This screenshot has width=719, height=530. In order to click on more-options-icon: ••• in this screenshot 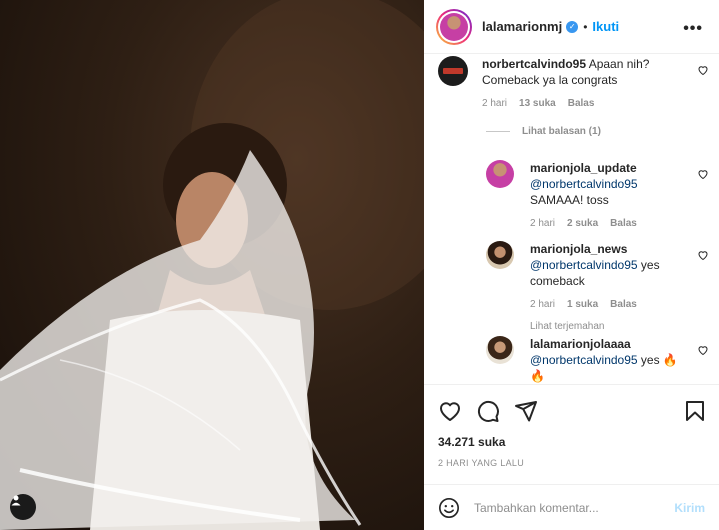, I will do `click(693, 29)`.